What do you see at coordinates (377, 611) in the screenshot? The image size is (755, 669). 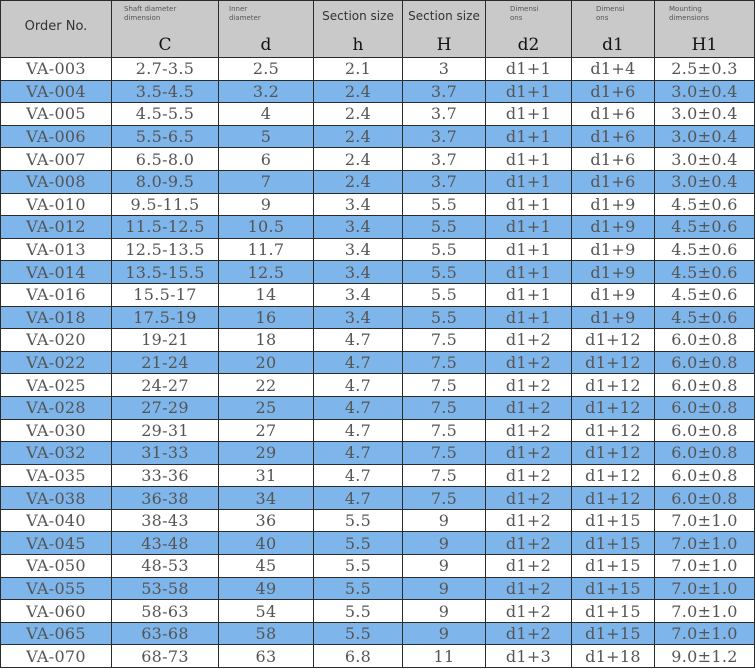 I see `table-row: VA-060 58-63 54 5.5 9 d1+2 d1+15 7.0±1.0` at bounding box center [377, 611].